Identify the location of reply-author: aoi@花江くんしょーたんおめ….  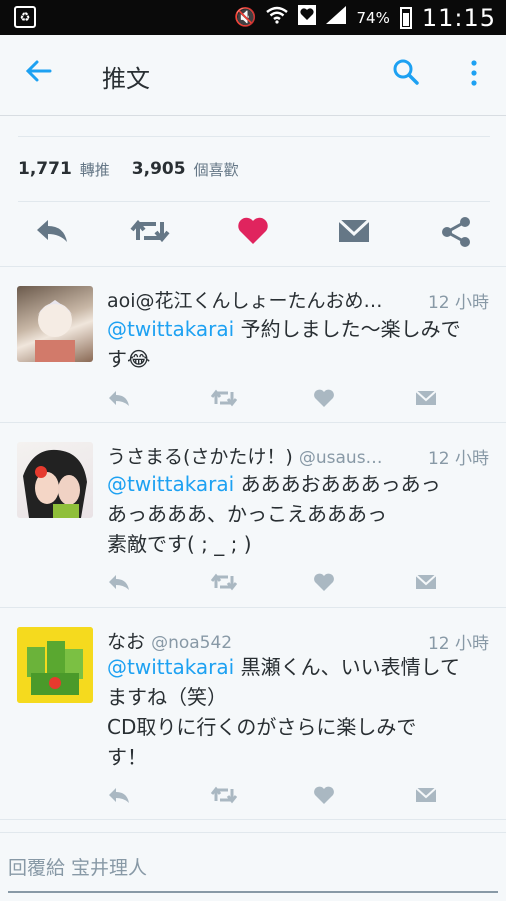
(245, 299).